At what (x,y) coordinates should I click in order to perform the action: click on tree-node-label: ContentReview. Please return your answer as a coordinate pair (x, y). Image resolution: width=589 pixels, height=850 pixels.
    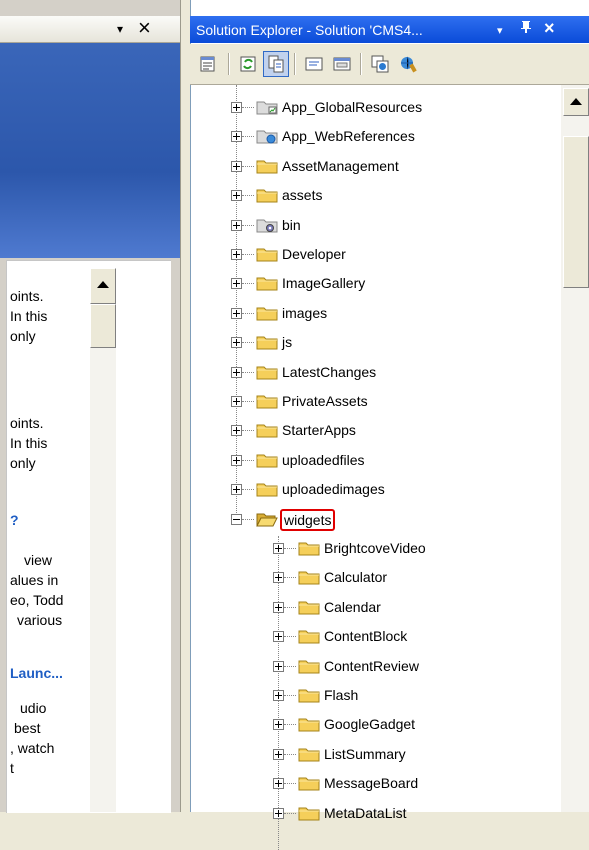
    Looking at the image, I should click on (371, 666).